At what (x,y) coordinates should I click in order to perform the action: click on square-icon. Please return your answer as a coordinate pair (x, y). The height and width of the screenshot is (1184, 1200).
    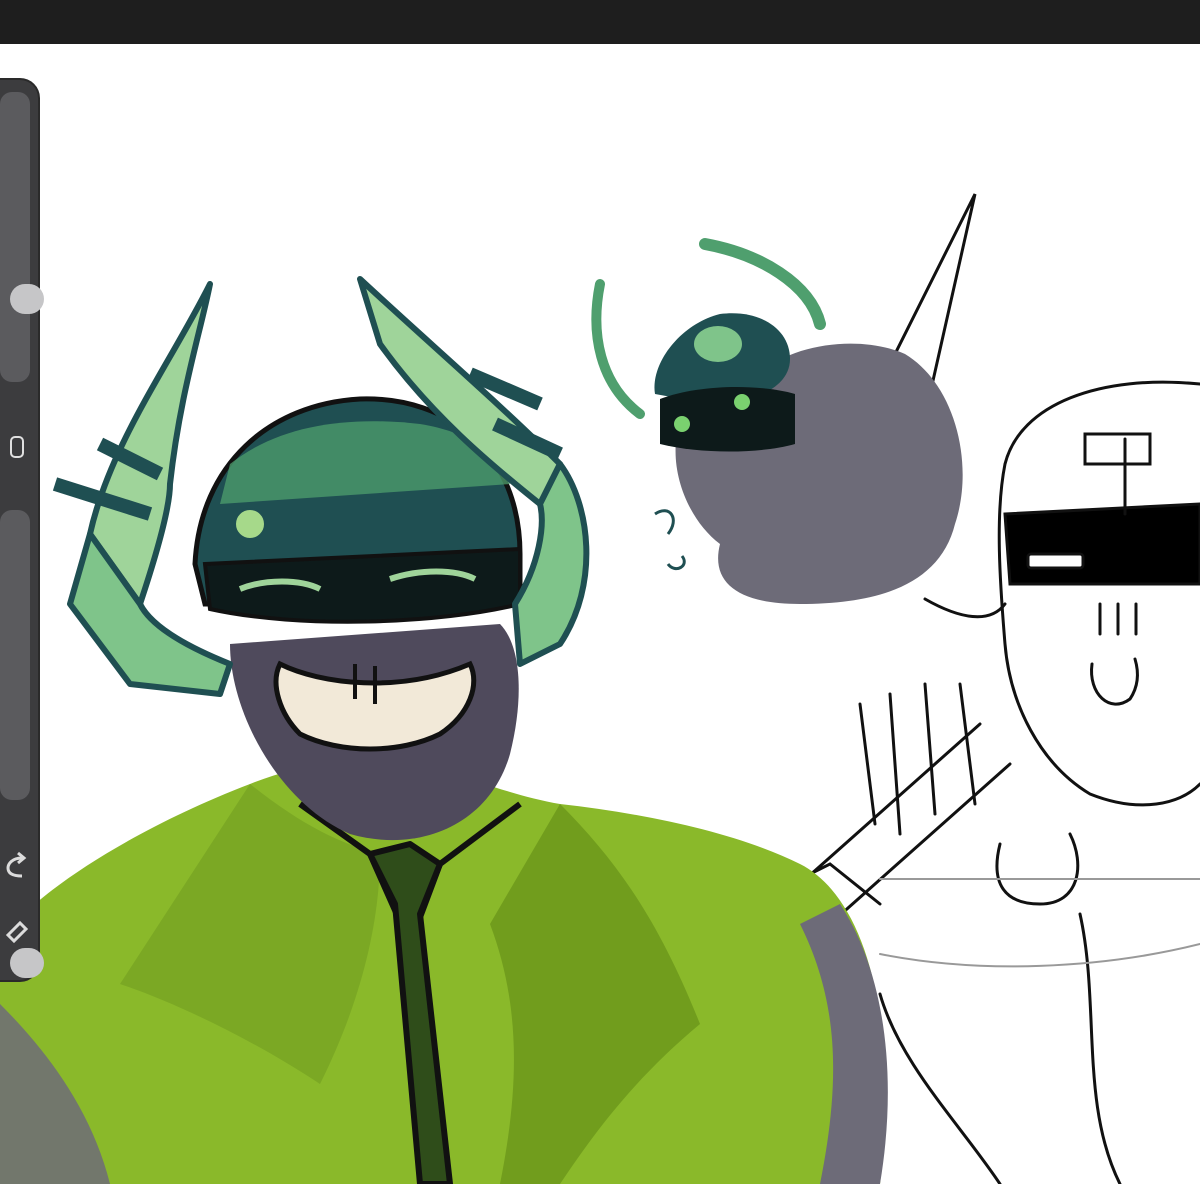
    Looking at the image, I should click on (17, 447).